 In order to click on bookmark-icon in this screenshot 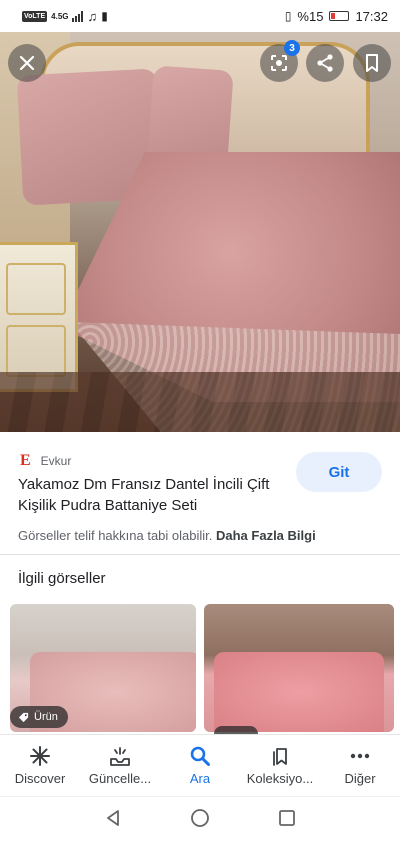, I will do `click(372, 63)`.